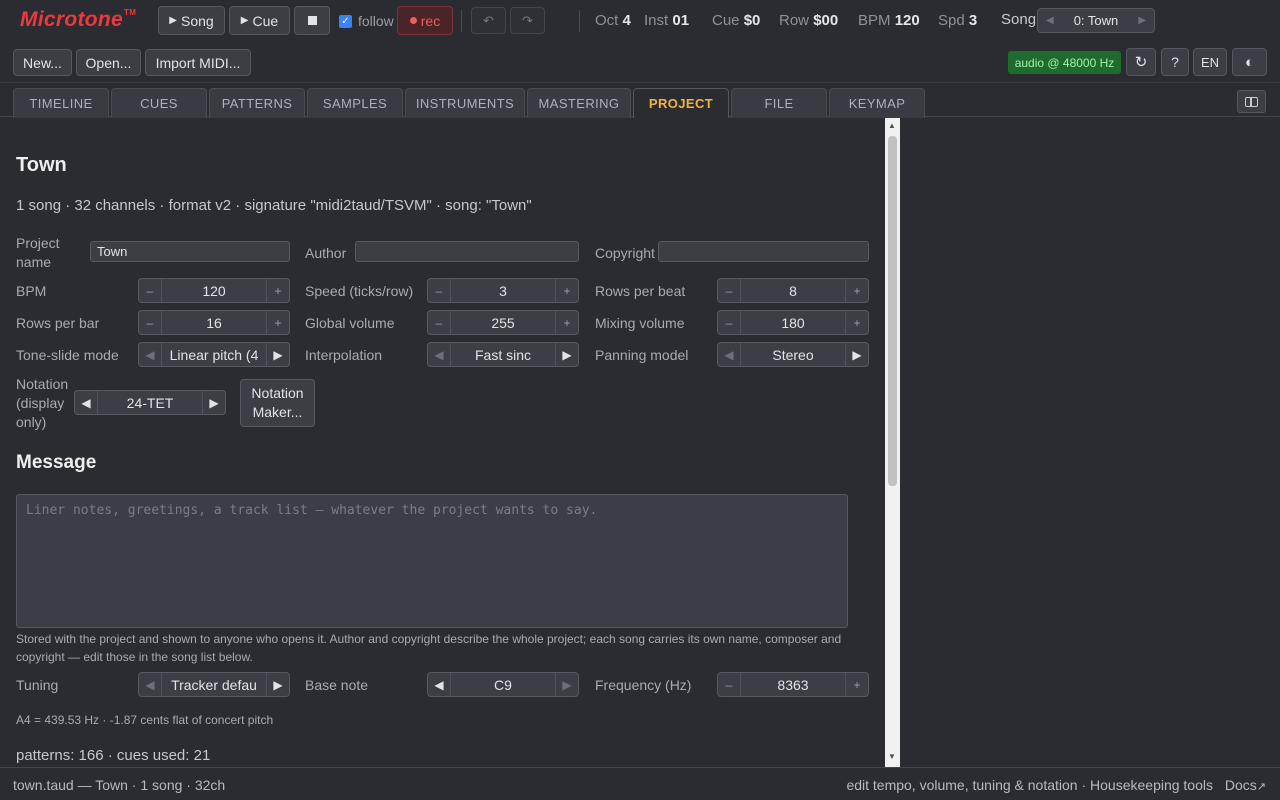  I want to click on reset-audio-button: ↻, so click(1141, 62).